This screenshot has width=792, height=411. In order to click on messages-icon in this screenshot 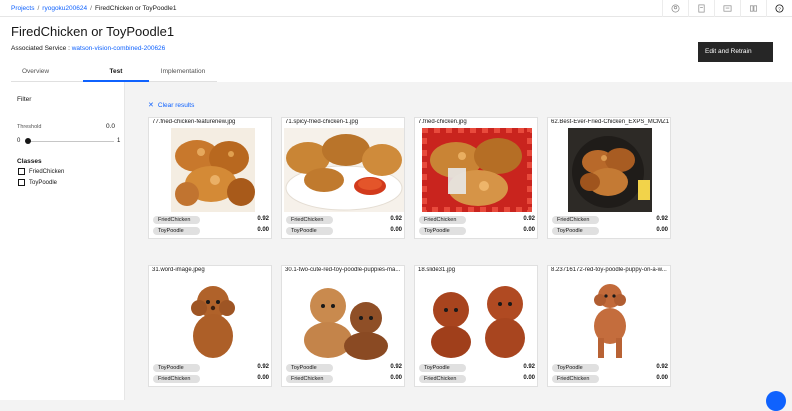, I will do `click(727, 8)`.